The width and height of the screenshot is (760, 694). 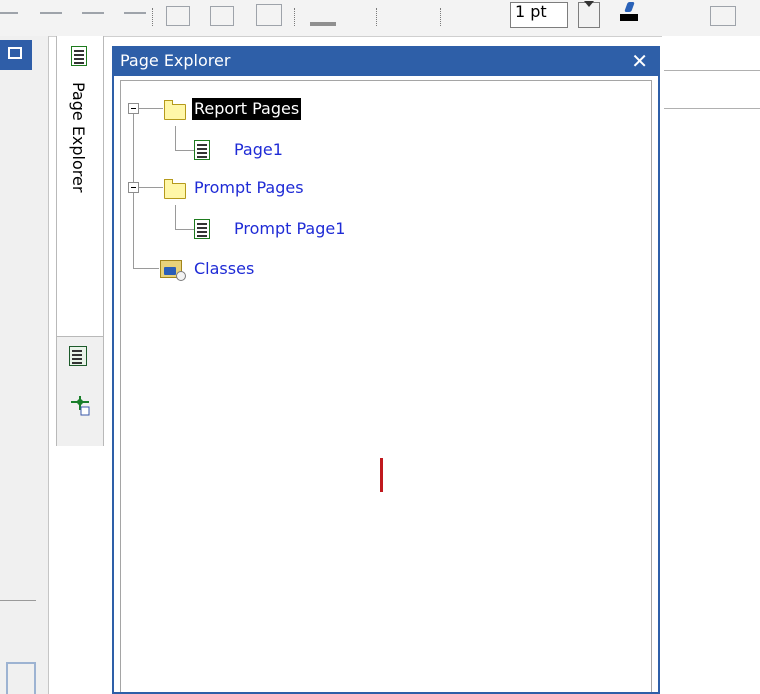 I want to click on tab-label: Page Explorer, so click(x=78, y=137).